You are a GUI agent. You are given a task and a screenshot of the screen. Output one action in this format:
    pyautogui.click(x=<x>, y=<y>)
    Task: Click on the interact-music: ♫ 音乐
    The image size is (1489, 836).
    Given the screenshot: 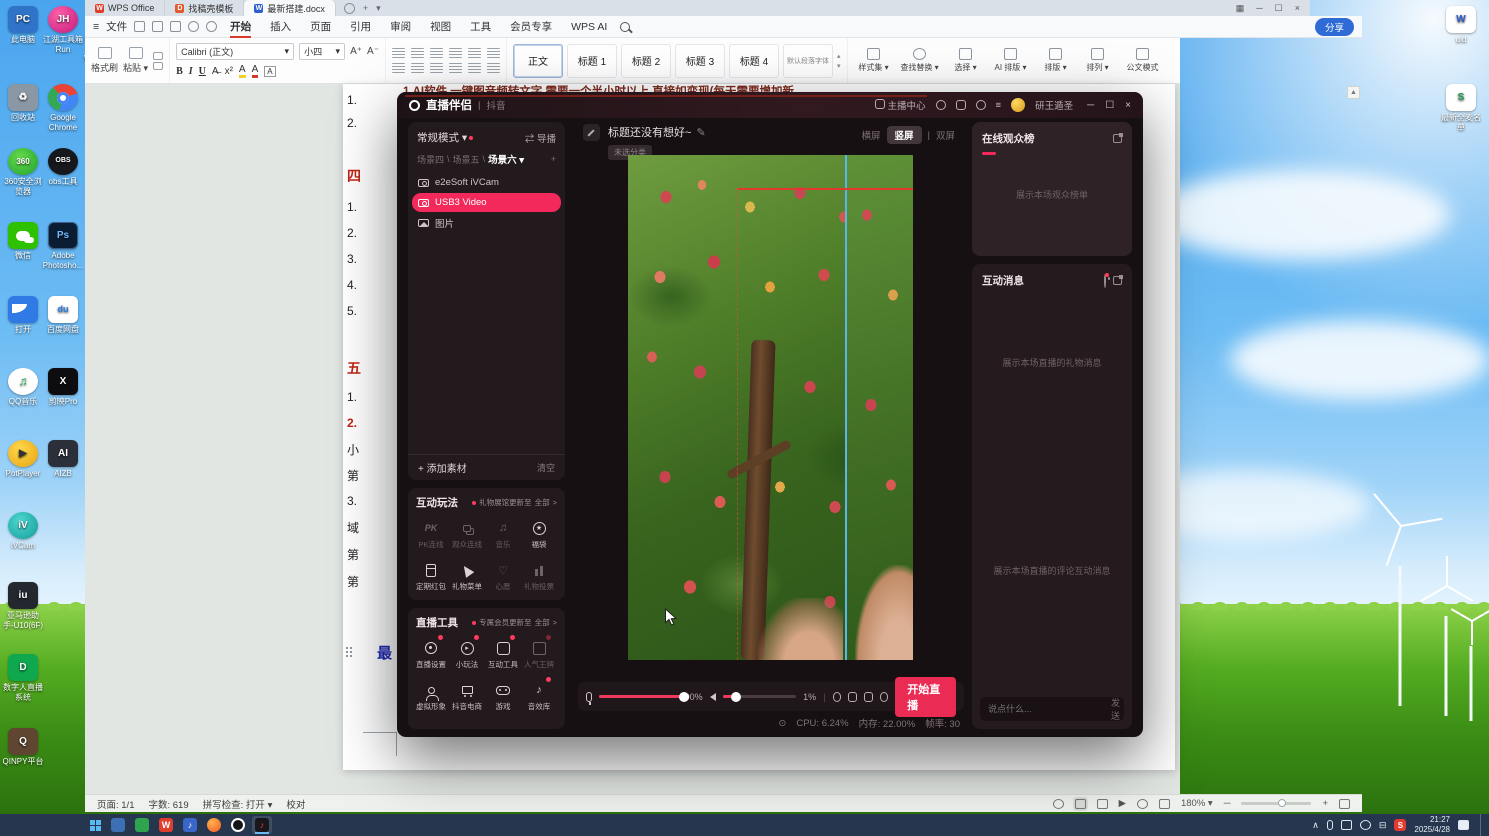 What is the action you would take?
    pyautogui.click(x=503, y=535)
    